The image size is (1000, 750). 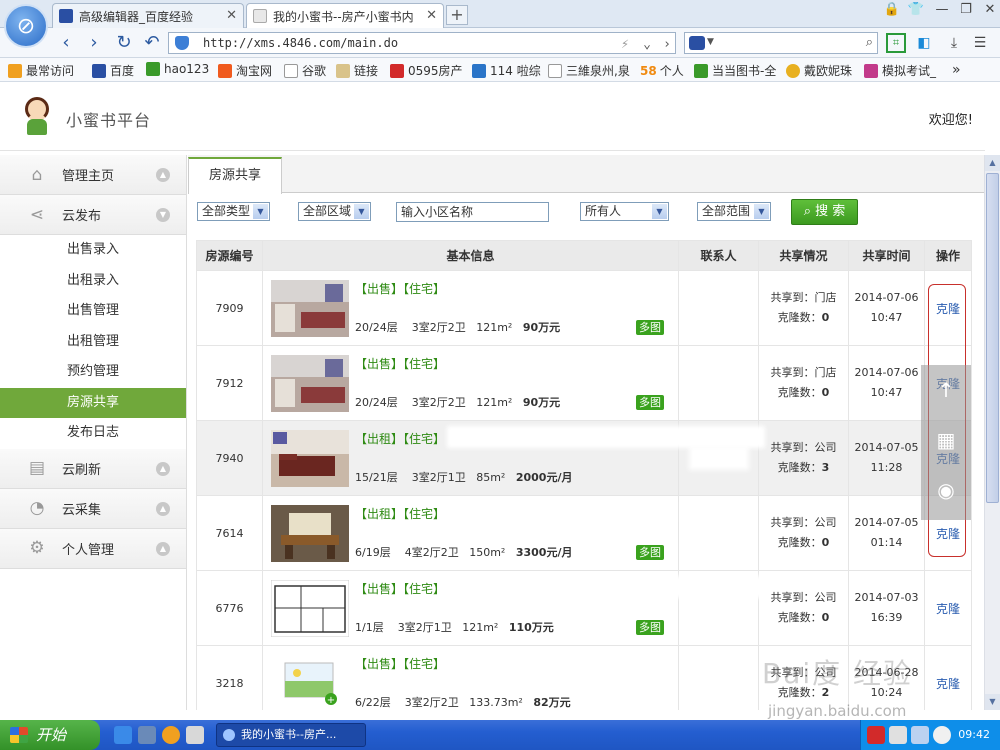 What do you see at coordinates (472, 212) in the screenshot?
I see `community-input: 输入小区名称` at bounding box center [472, 212].